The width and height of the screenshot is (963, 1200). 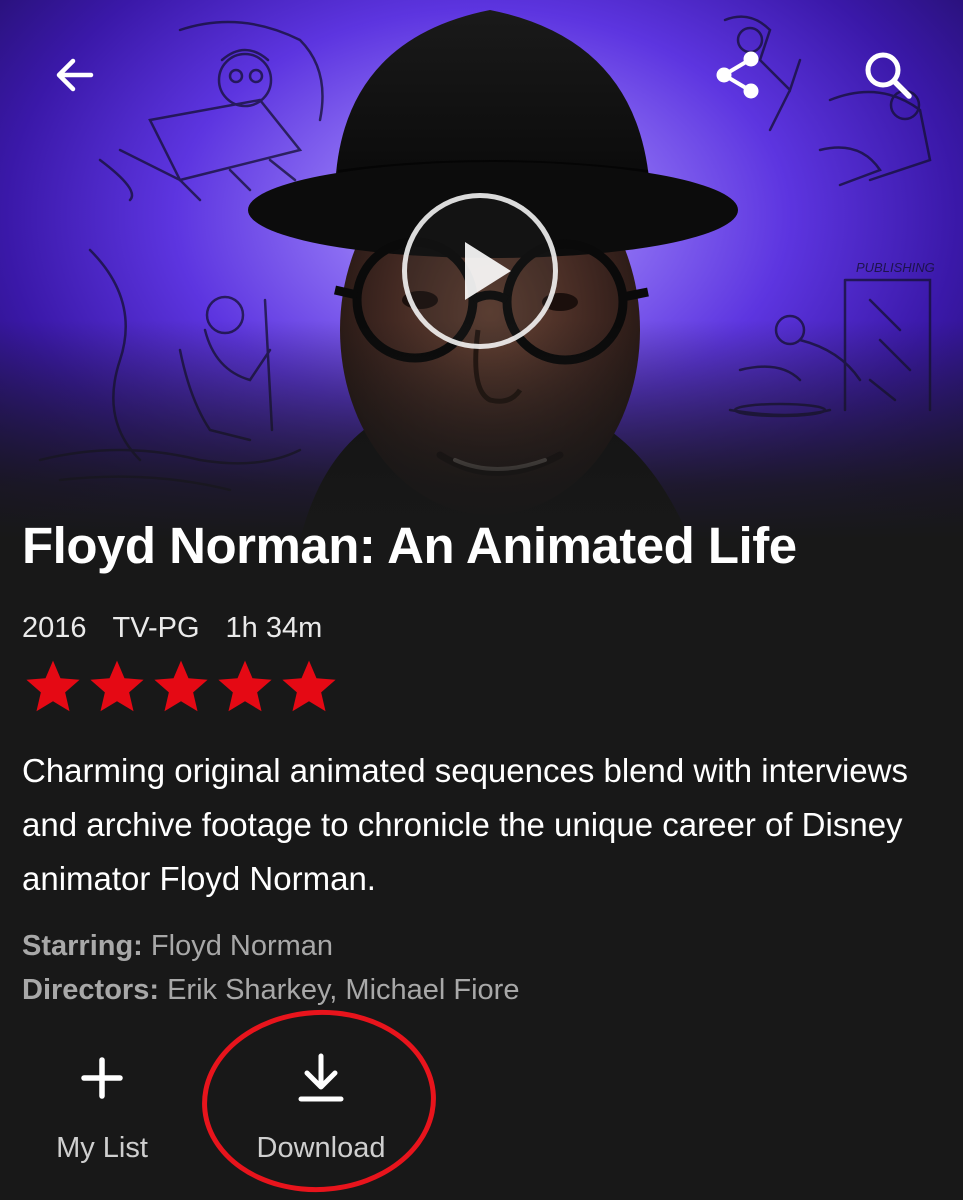 I want to click on maturity-rating: TV-PG, so click(x=156, y=628).